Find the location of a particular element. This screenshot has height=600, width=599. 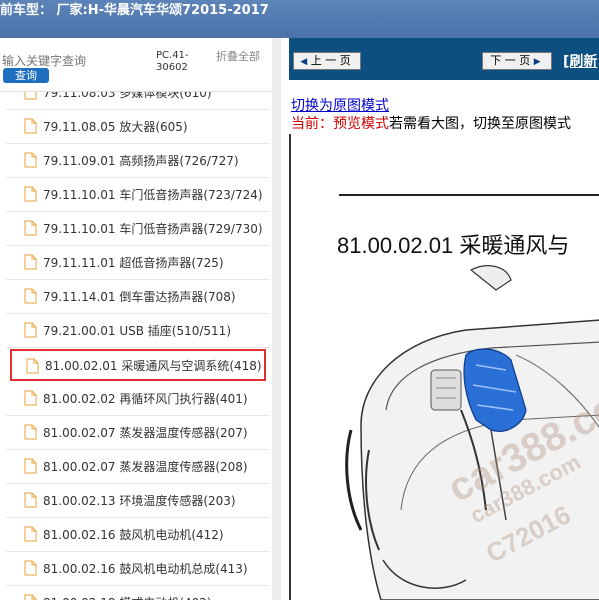

search-bar: 查询 PC.41-30602 折叠全部 is located at coordinates (140, 65).